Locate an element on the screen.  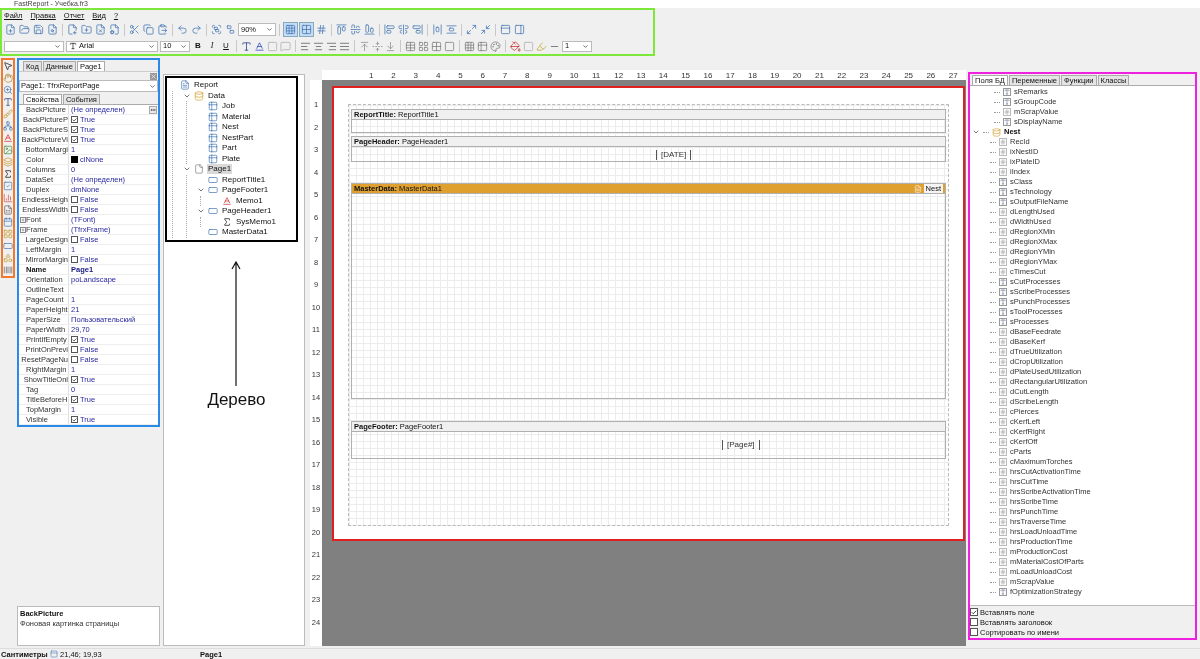
database-icon is located at coordinates (199, 95).